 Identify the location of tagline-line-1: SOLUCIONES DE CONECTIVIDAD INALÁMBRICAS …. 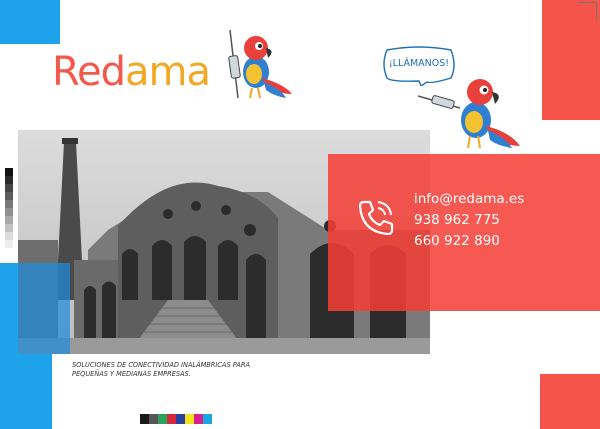
(161, 365).